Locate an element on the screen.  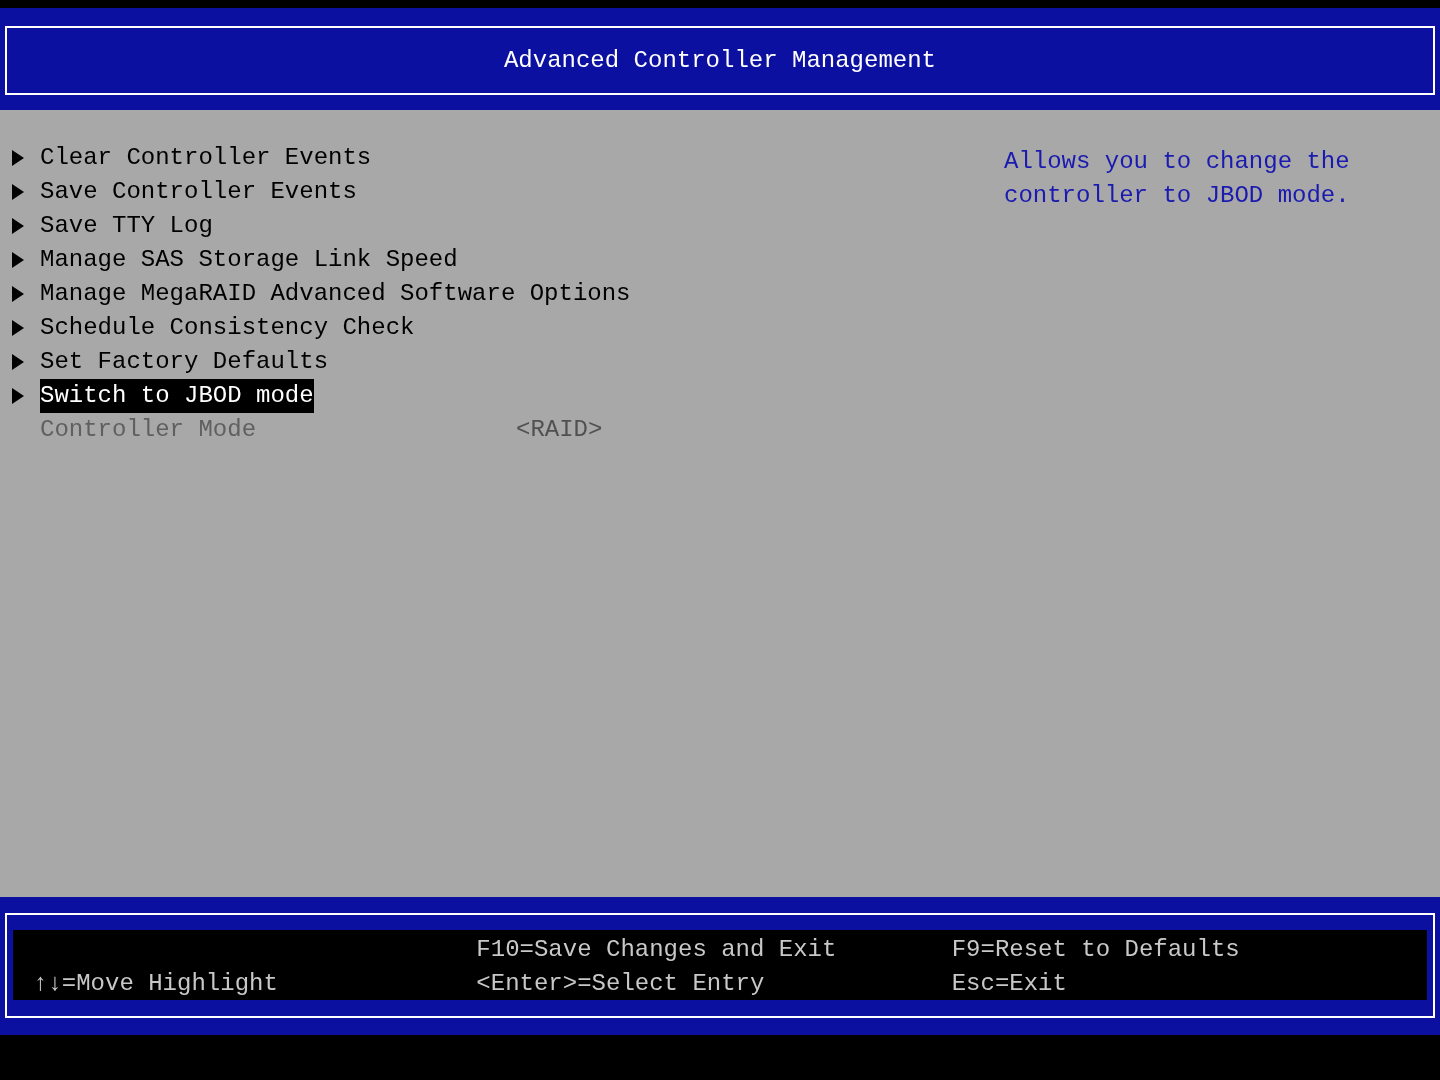
menu-item: Set Factory Defaults is located at coordinates (184, 362).